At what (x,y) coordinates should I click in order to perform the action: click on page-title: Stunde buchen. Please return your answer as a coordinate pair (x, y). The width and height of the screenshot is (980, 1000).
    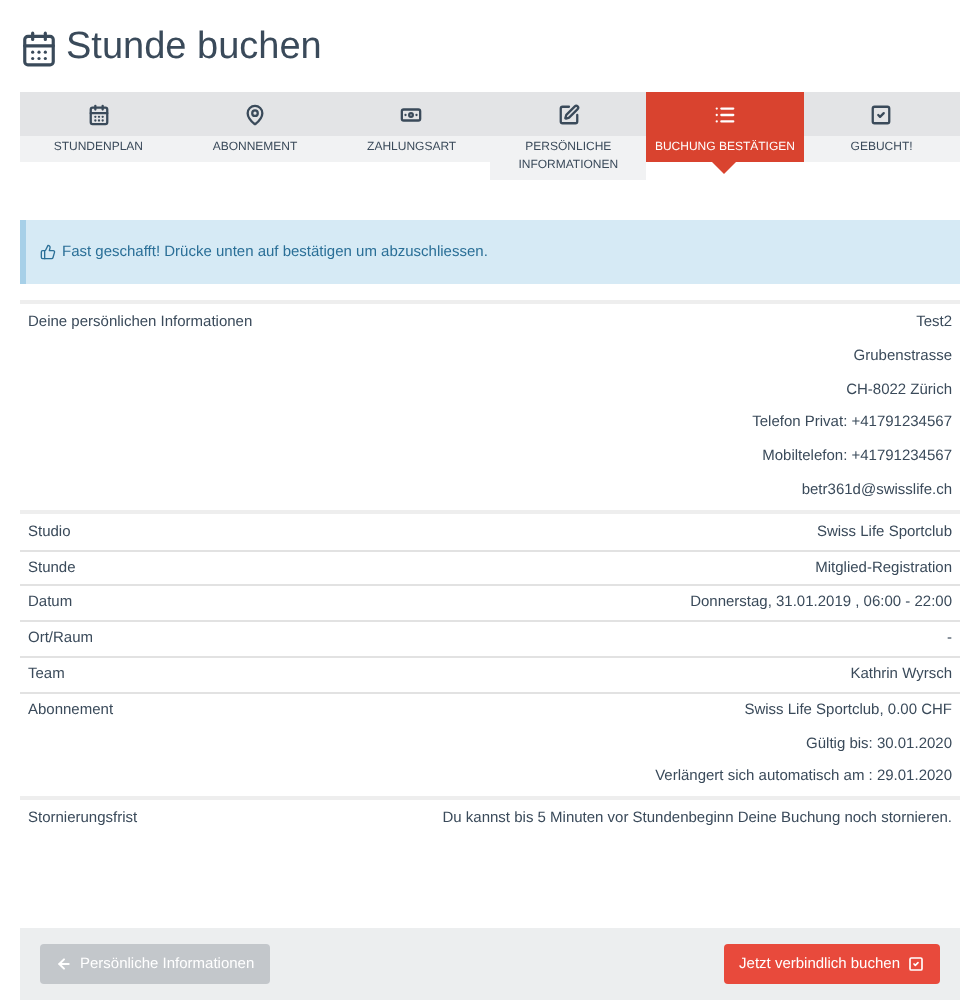
    Looking at the image, I should click on (194, 48).